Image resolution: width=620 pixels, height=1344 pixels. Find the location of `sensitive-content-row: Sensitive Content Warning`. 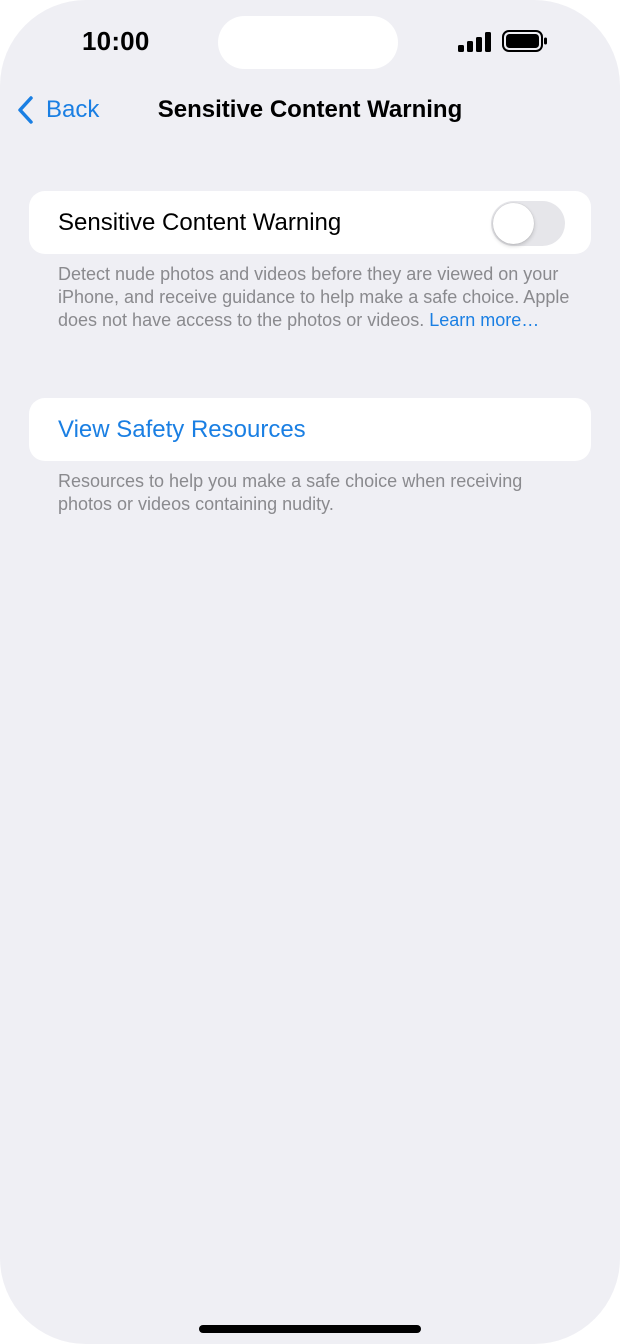

sensitive-content-row: Sensitive Content Warning is located at coordinates (310, 222).